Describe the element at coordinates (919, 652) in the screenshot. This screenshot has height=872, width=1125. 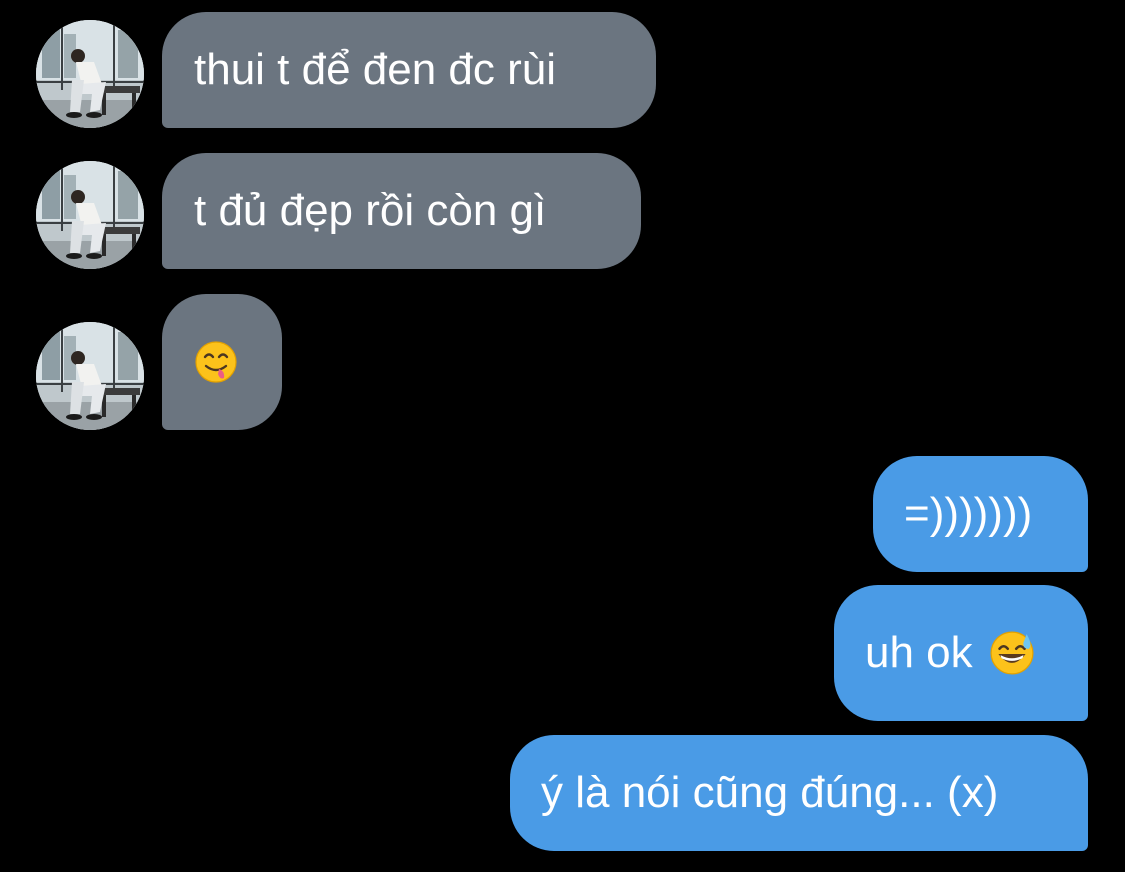
I see `message-text: uh ok` at that location.